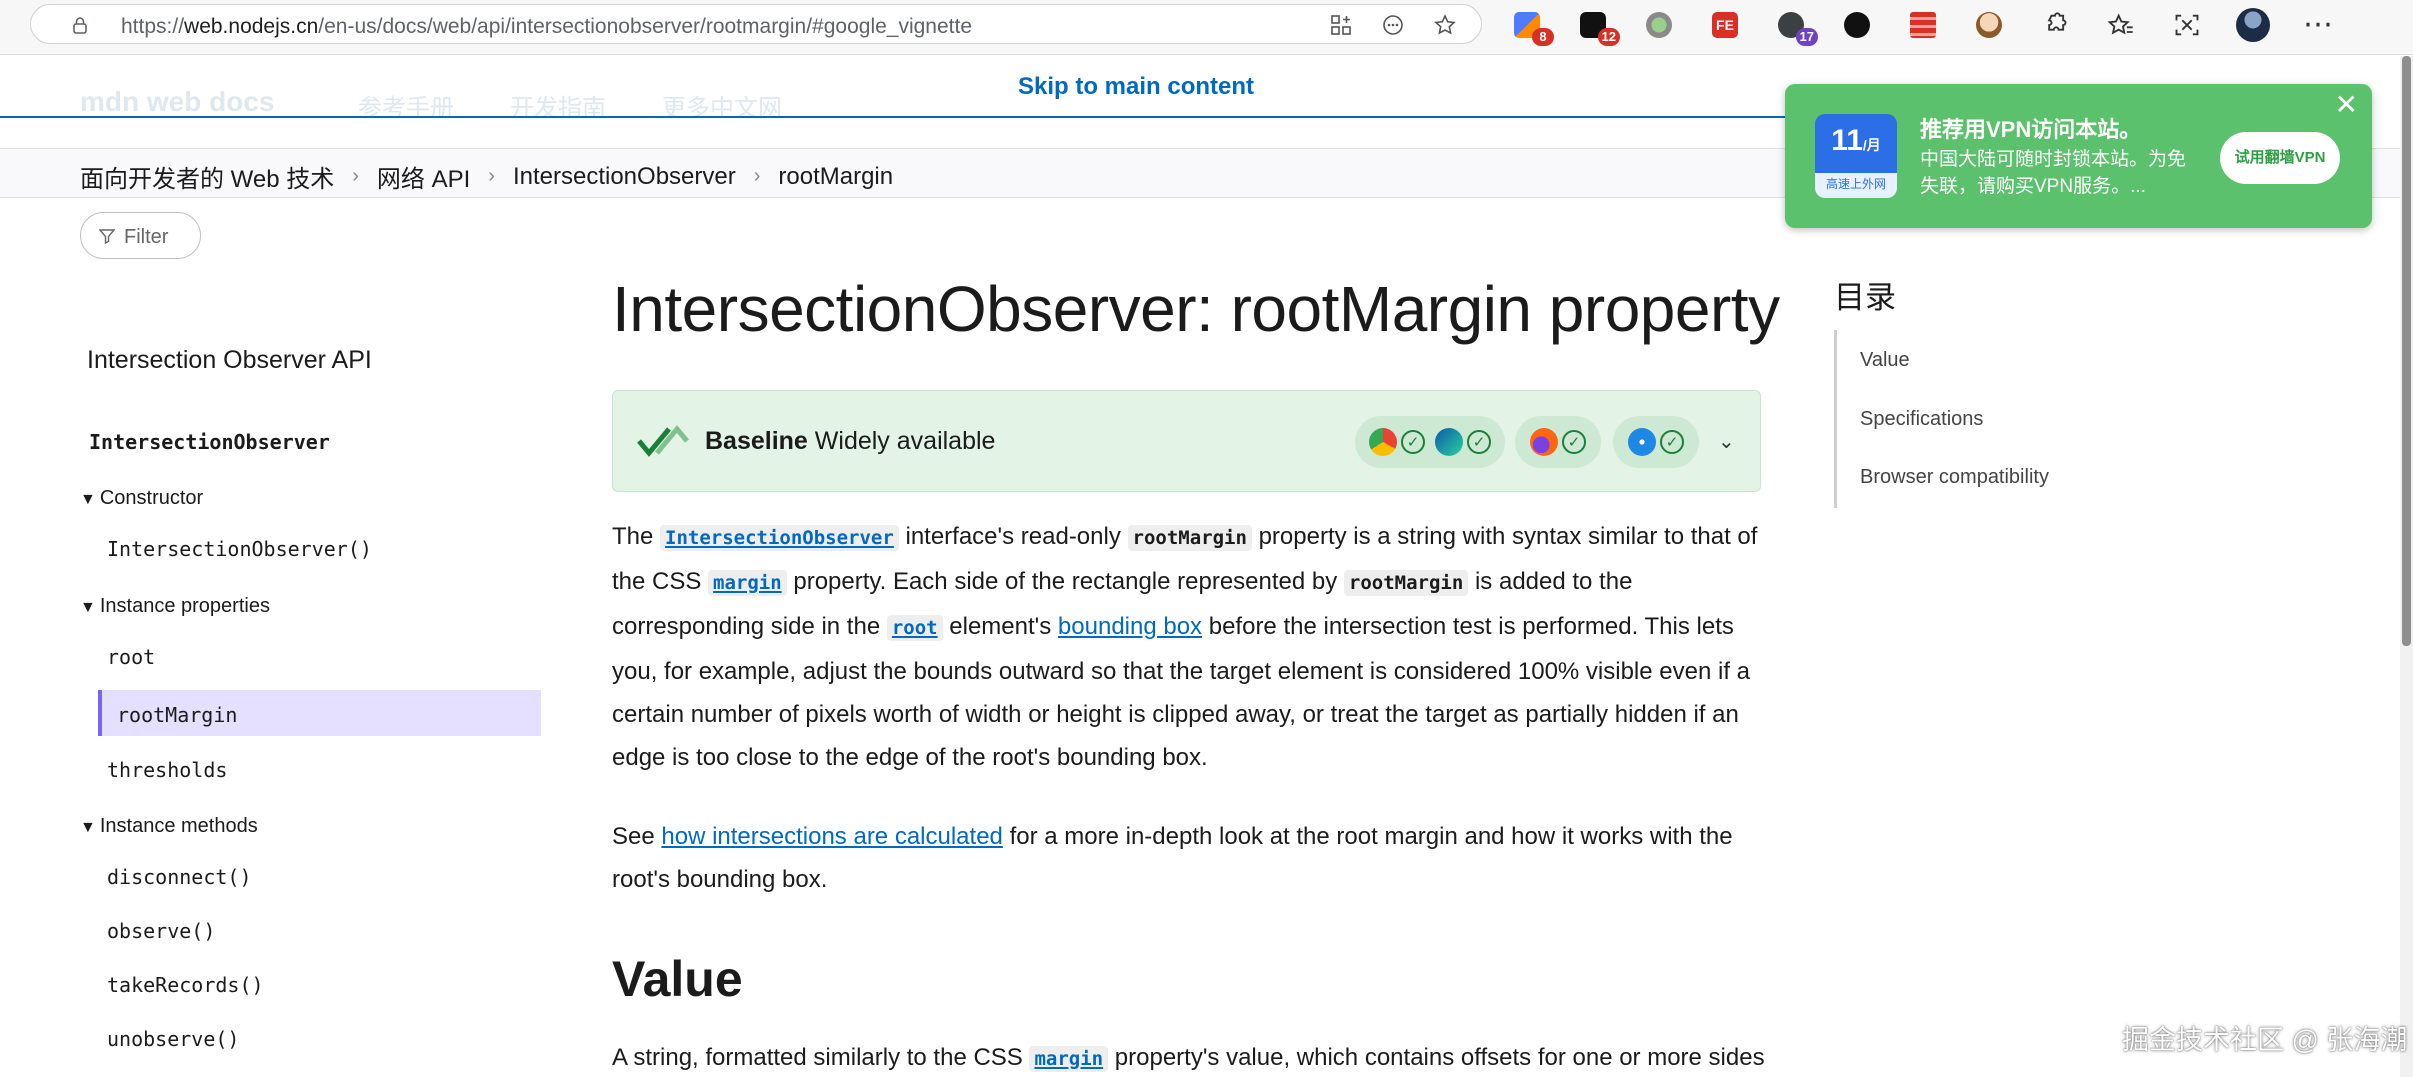 This screenshot has width=2413, height=1077. What do you see at coordinates (146, 237) in the screenshot?
I see `filter-placeholder: Filter` at bounding box center [146, 237].